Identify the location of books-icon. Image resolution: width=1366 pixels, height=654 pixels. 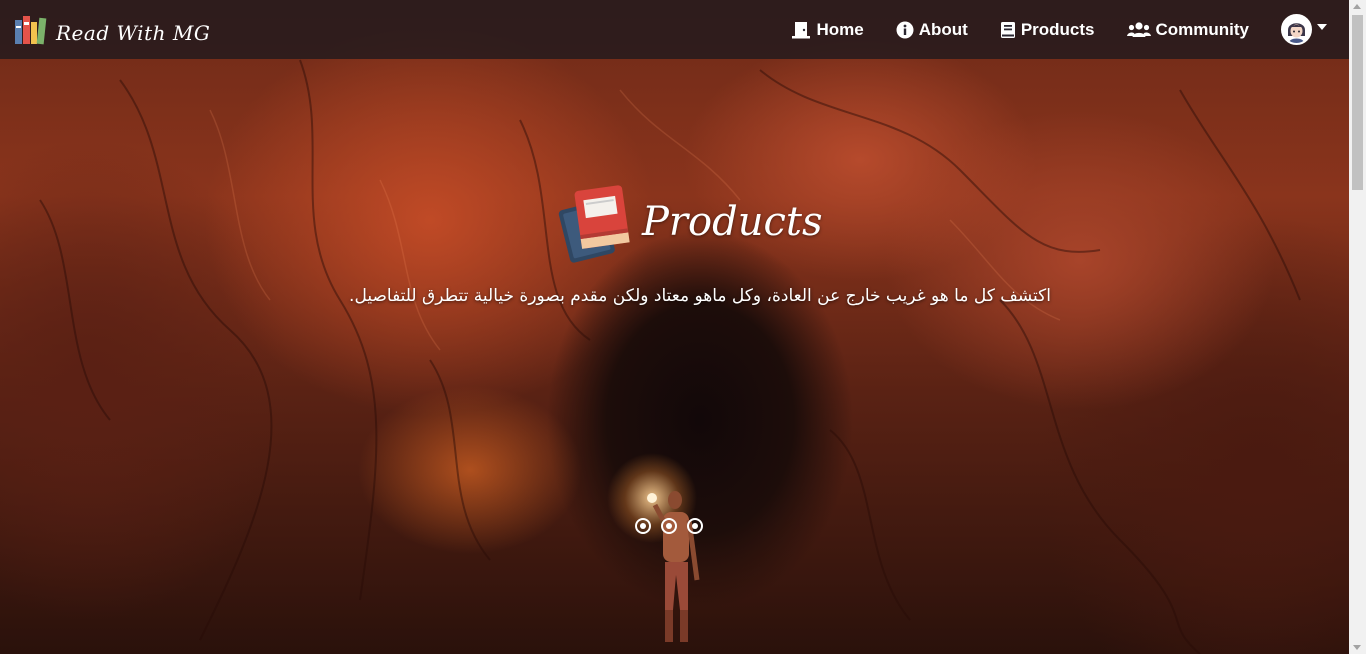
(33, 32).